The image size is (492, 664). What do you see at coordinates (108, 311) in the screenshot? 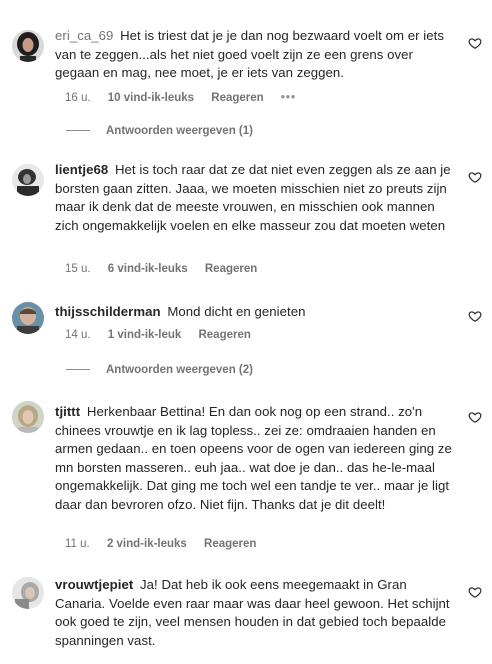
I see `comment-username: thijsschilderman` at bounding box center [108, 311].